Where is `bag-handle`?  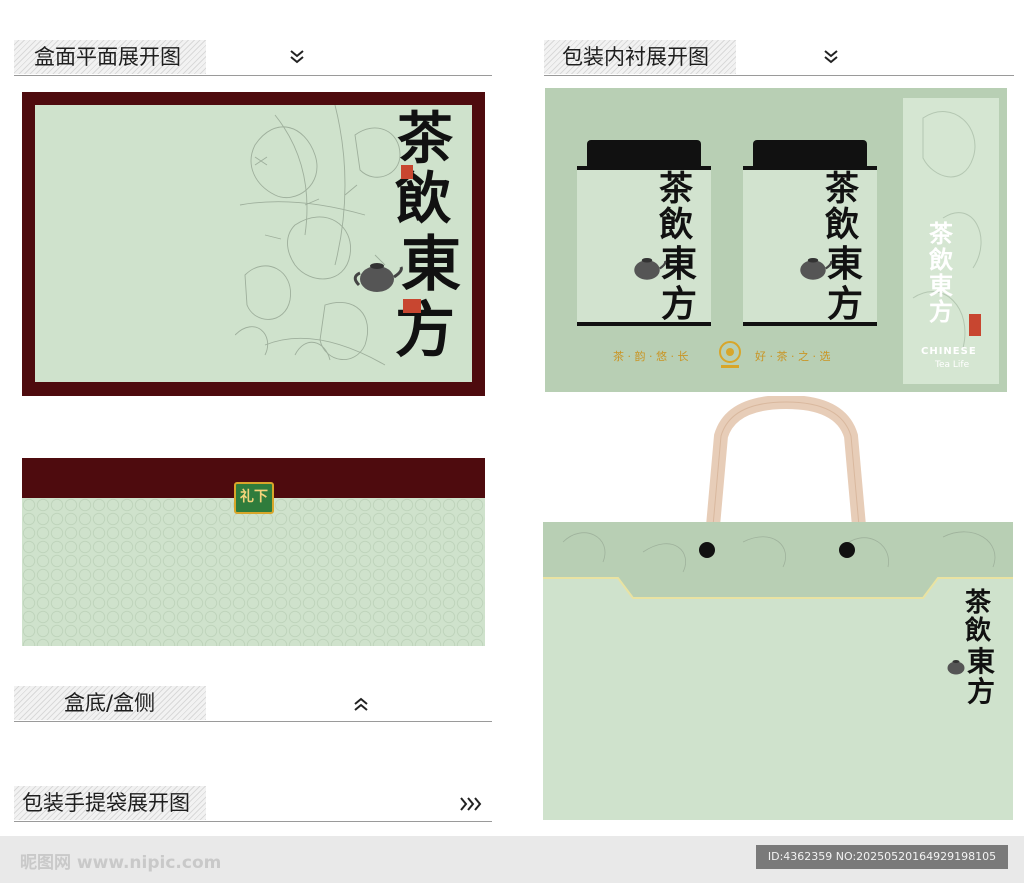 bag-handle is located at coordinates (786, 461).